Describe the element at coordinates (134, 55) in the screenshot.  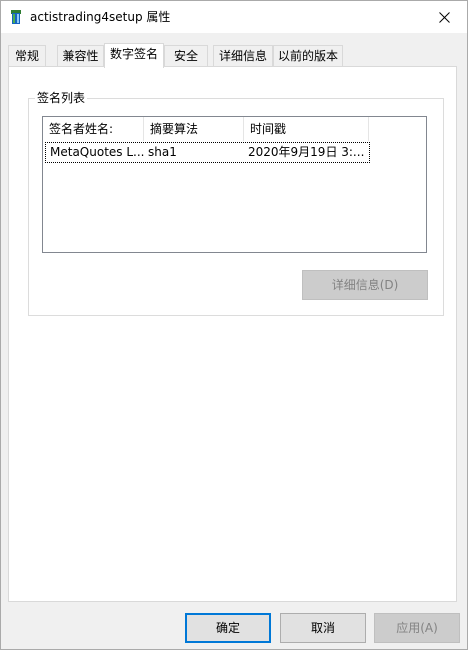
I see `tab-digital-signatures: 数字签名` at that location.